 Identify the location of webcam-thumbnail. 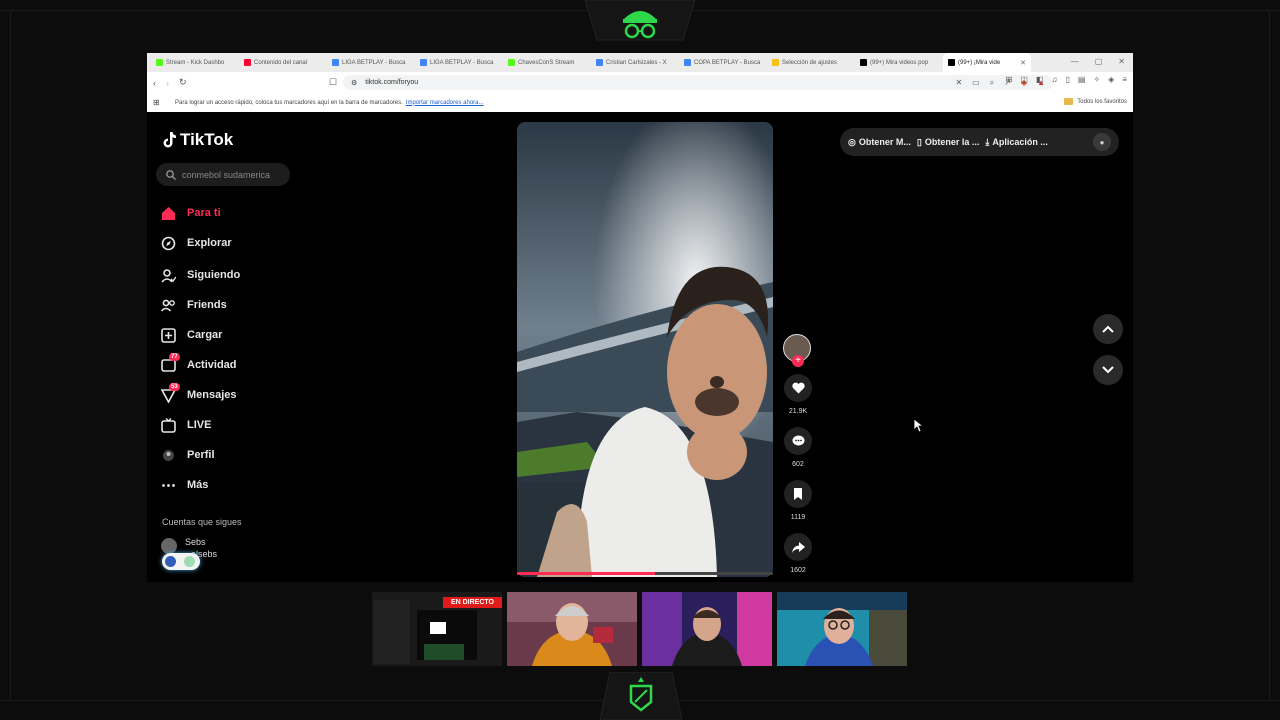
(572, 629).